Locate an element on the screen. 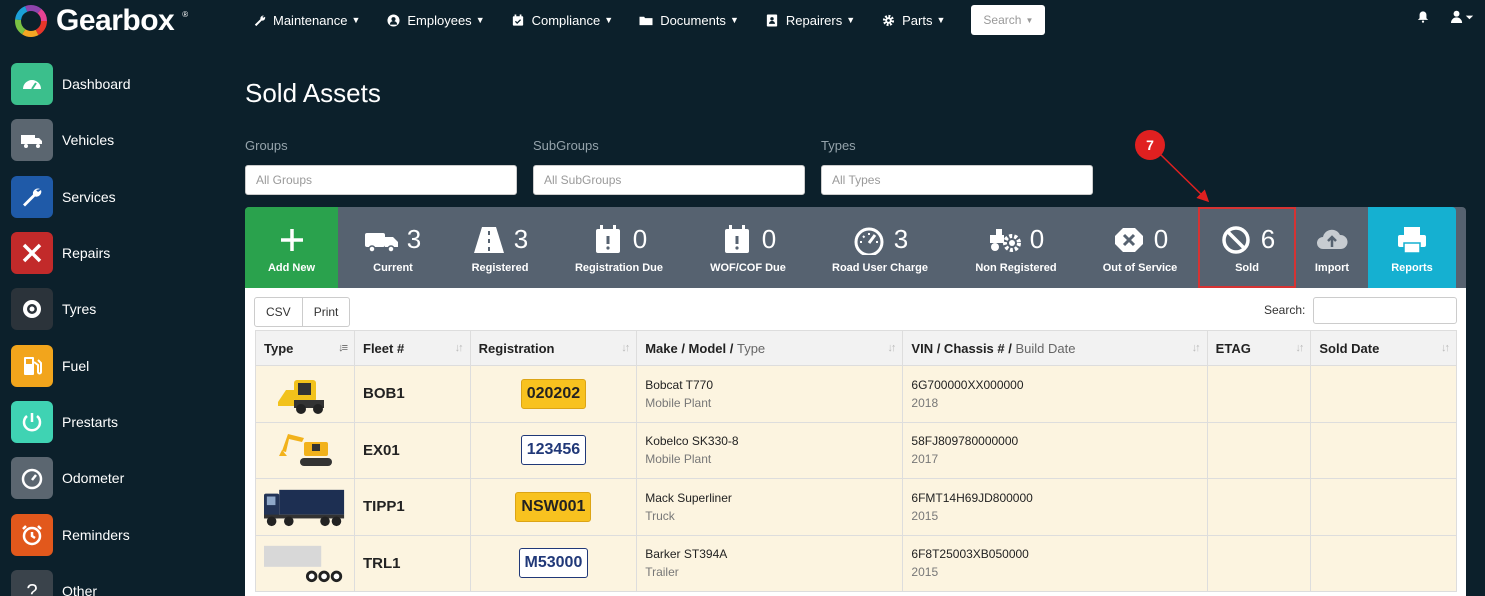 The image size is (1485, 596). col-sold-date: Sold Date↓↑ is located at coordinates (1384, 348).